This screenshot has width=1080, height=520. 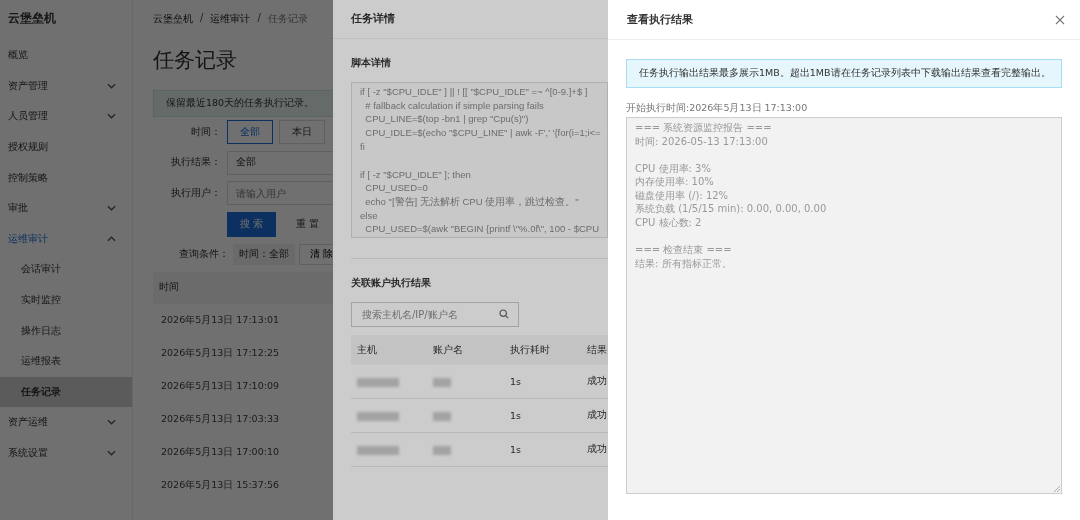 What do you see at coordinates (682, 195) in the screenshot?
I see `output-line: 磁盘使用率 (/): 12%` at bounding box center [682, 195].